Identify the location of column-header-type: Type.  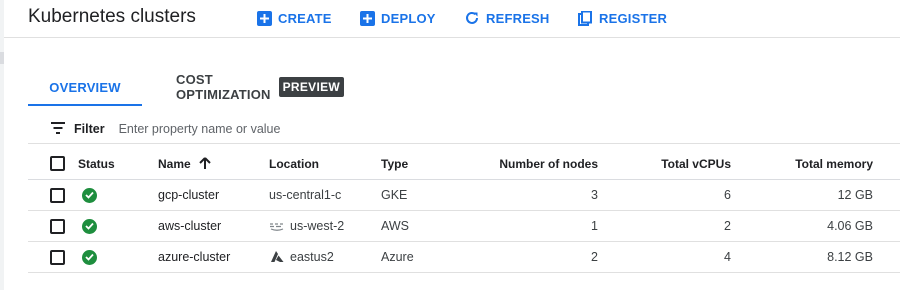
(394, 163).